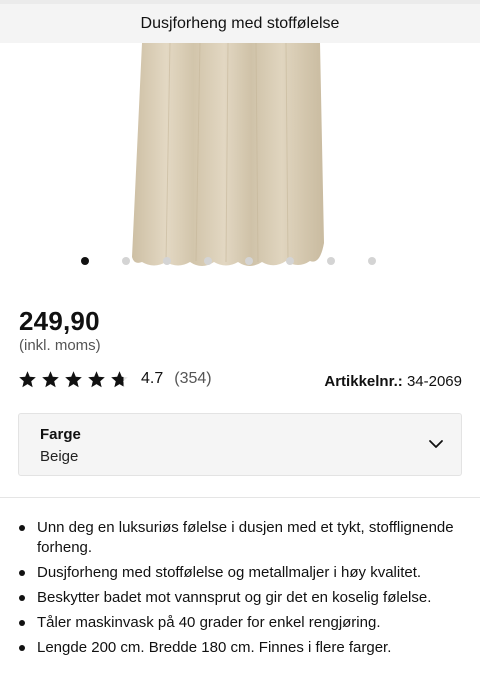 This screenshot has width=480, height=673. Describe the element at coordinates (240, 262) in the screenshot. I see `gallery-pagination` at that location.